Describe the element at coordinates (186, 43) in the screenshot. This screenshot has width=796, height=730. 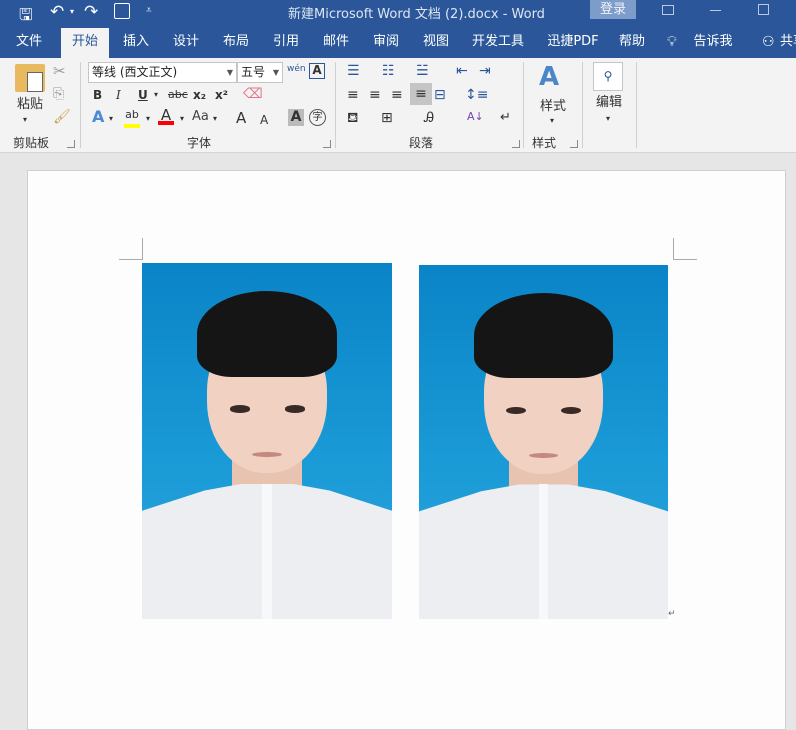
I see `tab-design: 设计` at that location.